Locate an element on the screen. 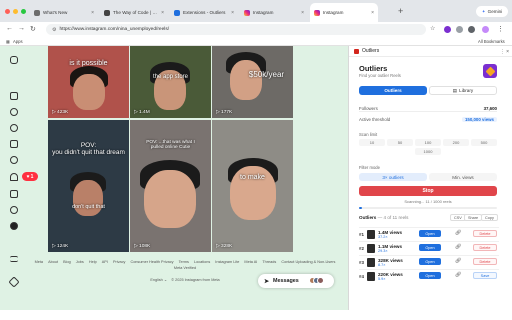 The width and height of the screenshot is (512, 320). reel-tile: $50k/year ▷ 177K is located at coordinates (252, 82).